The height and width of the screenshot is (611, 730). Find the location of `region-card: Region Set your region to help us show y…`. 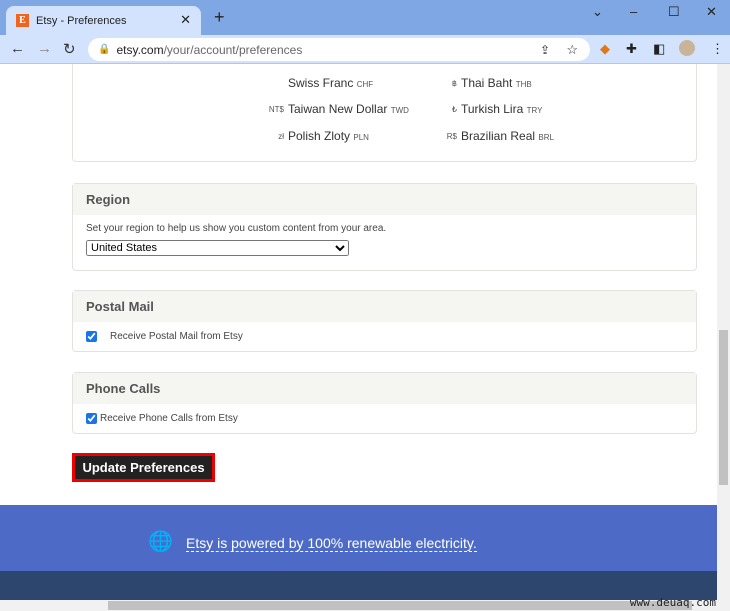

region-card: Region Set your region to help us show y… is located at coordinates (384, 227).